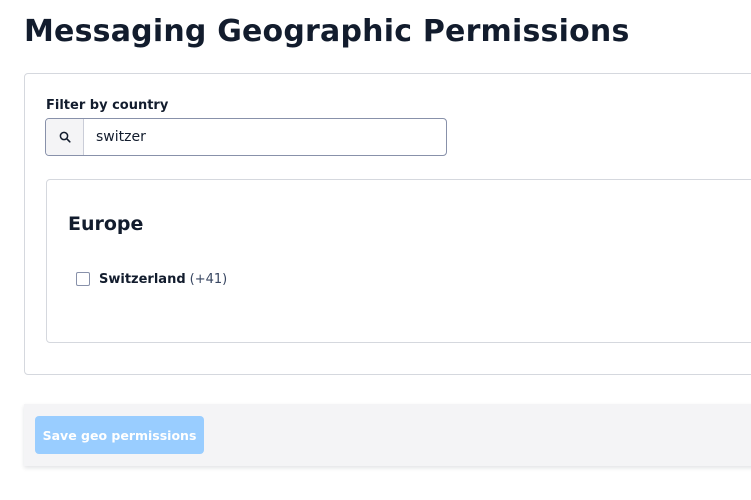 Image resolution: width=751 pixels, height=500 pixels. I want to click on country-option-switzerland: Switzerland (+41), so click(151, 279).